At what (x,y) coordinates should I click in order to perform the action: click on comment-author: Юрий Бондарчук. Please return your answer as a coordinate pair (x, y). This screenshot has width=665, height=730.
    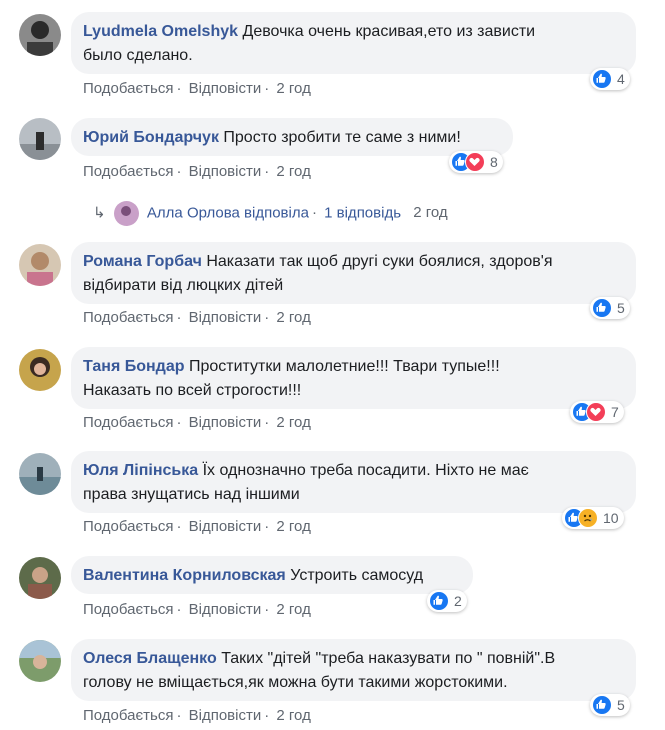
    Looking at the image, I should click on (151, 137).